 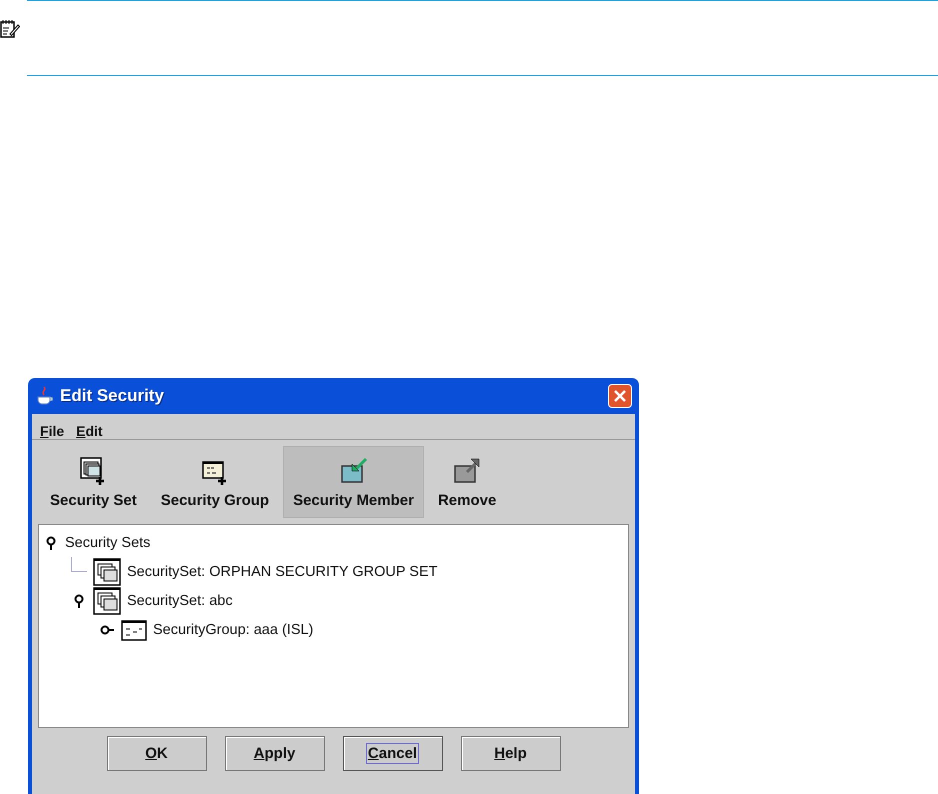 I want to click on dialog-button: Cancel, so click(x=392, y=753).